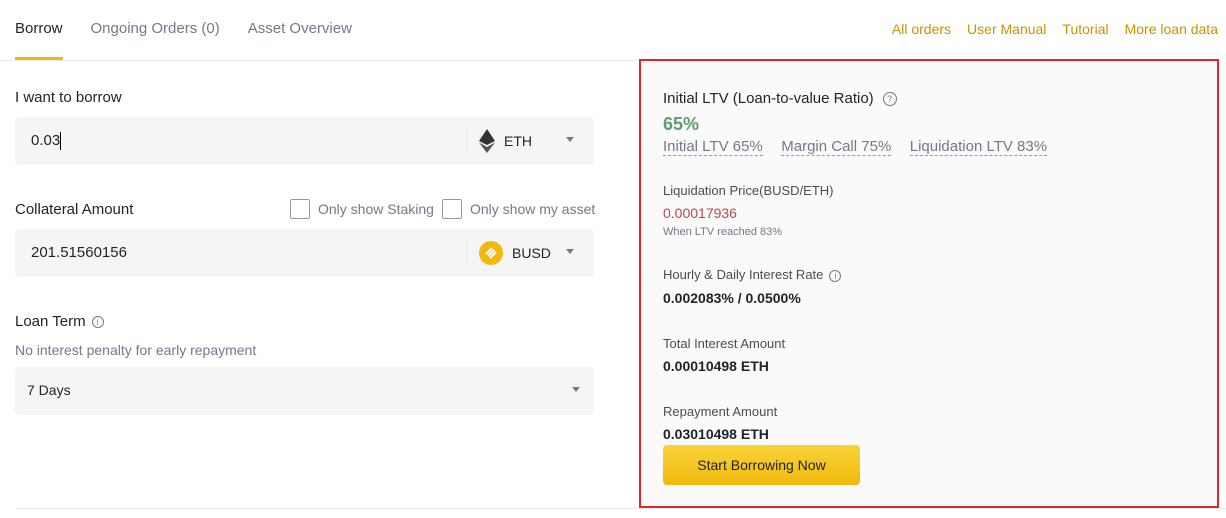 This screenshot has width=1226, height=518. Describe the element at coordinates (79, 252) in the screenshot. I see `collateral-amount-value: 201.51560156` at that location.